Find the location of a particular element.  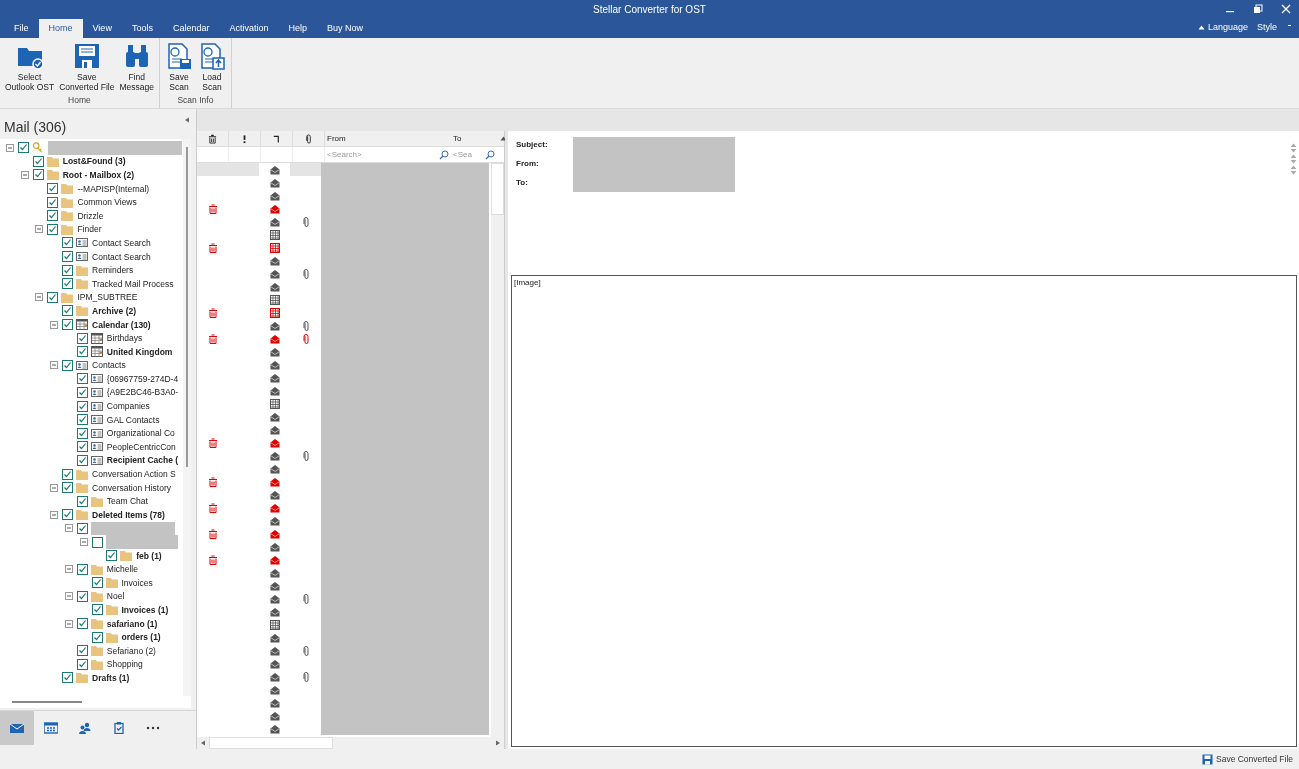

column-header: To is located at coordinates (474, 138).